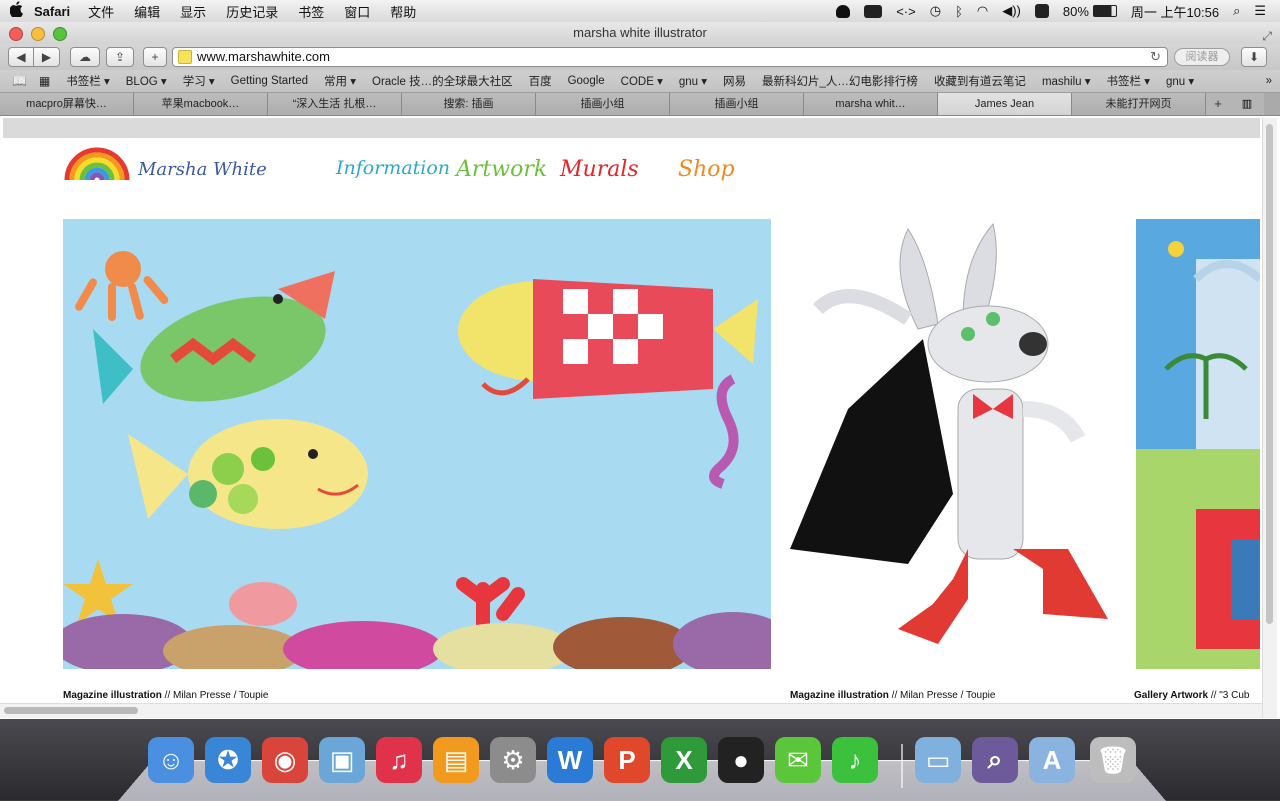  I want to click on nav-shop: Shop, so click(706, 169).